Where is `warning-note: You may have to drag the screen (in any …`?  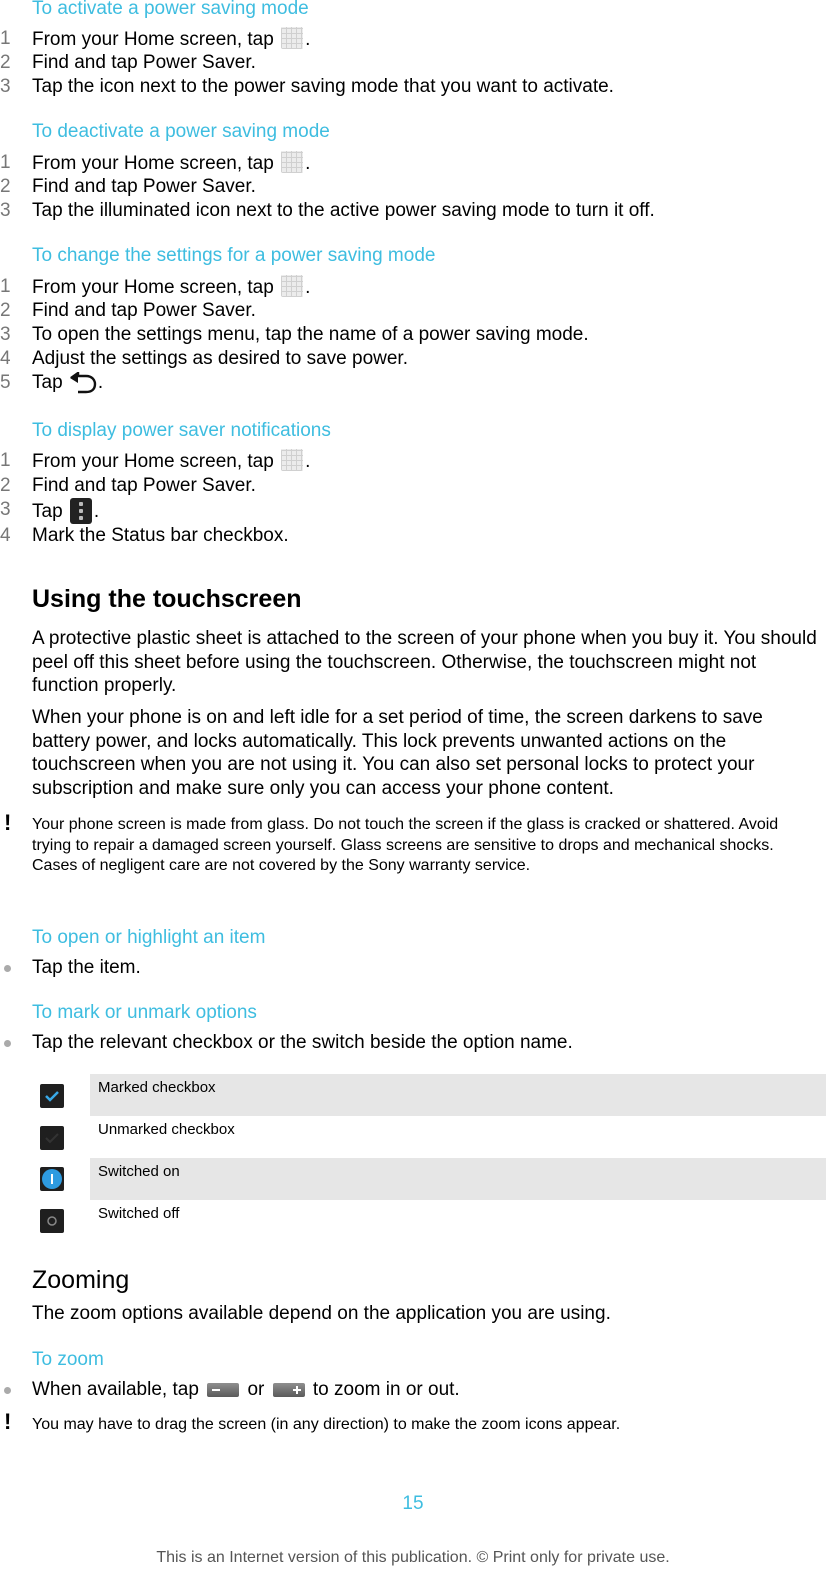 warning-note: You may have to drag the screen (in any … is located at coordinates (326, 1424).